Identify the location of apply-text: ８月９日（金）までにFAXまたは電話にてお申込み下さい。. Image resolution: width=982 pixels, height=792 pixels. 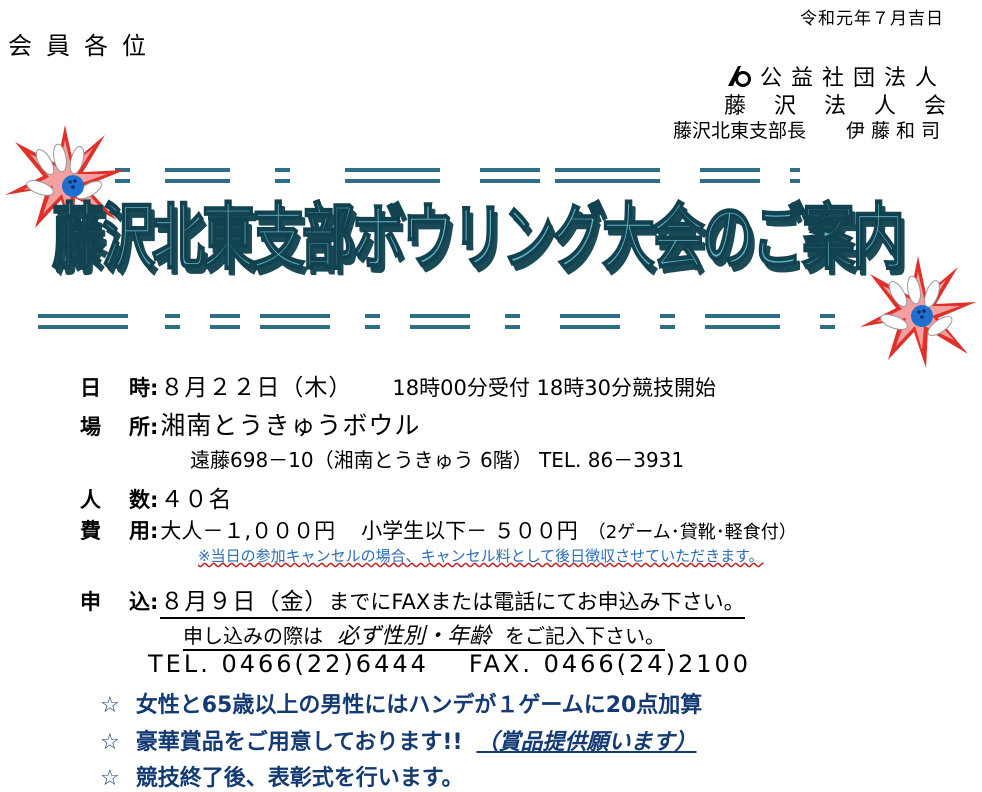
(452, 600).